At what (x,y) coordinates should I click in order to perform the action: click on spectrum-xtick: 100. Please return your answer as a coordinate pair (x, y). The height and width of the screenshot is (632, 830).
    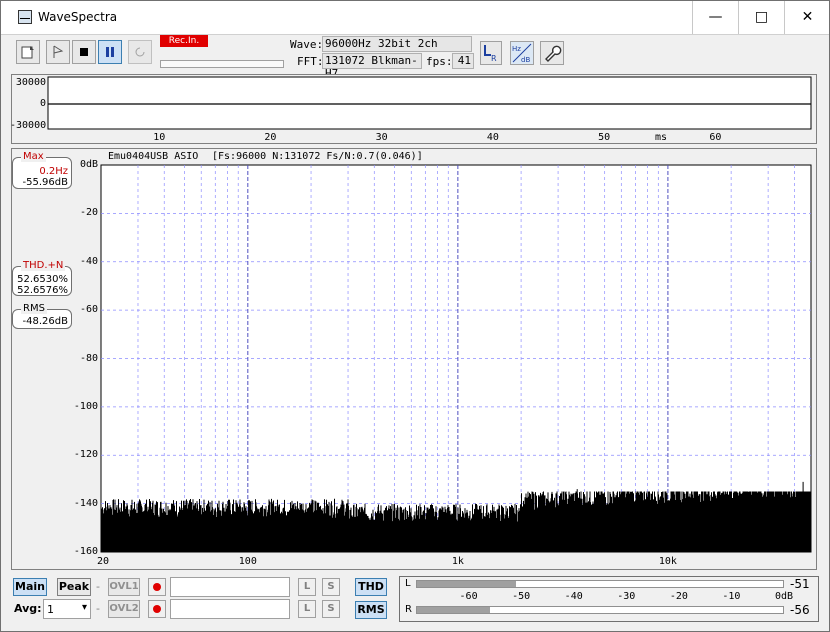
    Looking at the image, I should click on (247, 561).